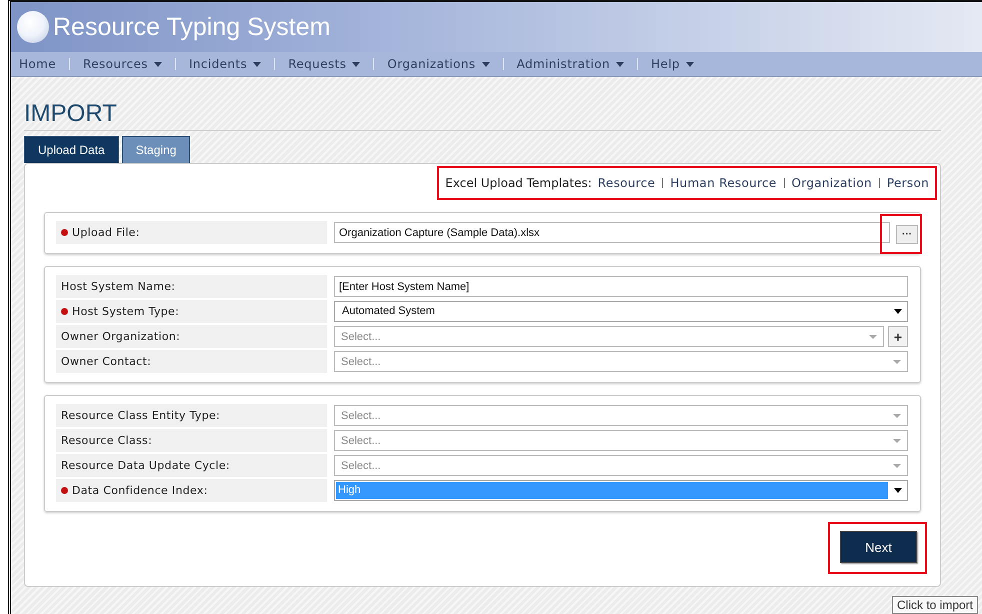 This screenshot has width=982, height=614. I want to click on label-text: Resource Class Entity Type:, so click(140, 415).